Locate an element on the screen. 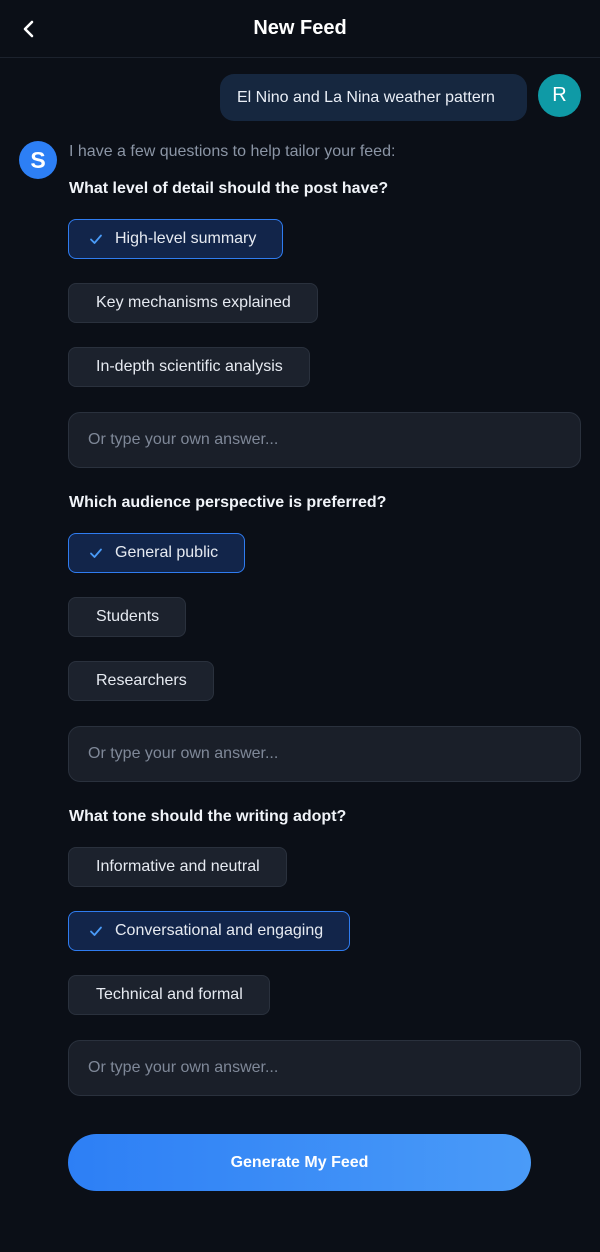 The width and height of the screenshot is (600, 1252). page-title: New Feed is located at coordinates (300, 28).